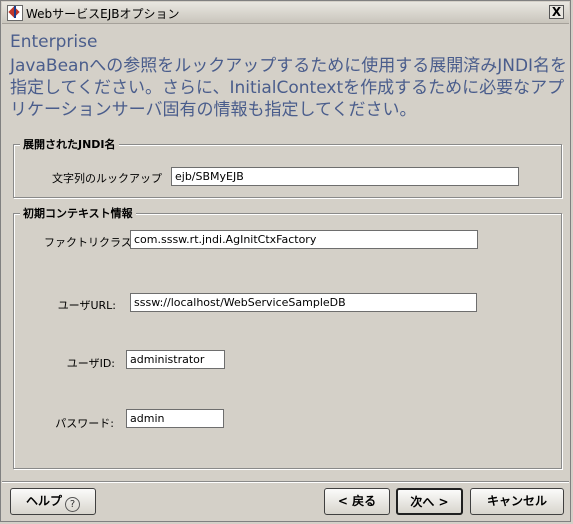  I want to click on lookup-label: 文字列のルックアップ, so click(107, 178).